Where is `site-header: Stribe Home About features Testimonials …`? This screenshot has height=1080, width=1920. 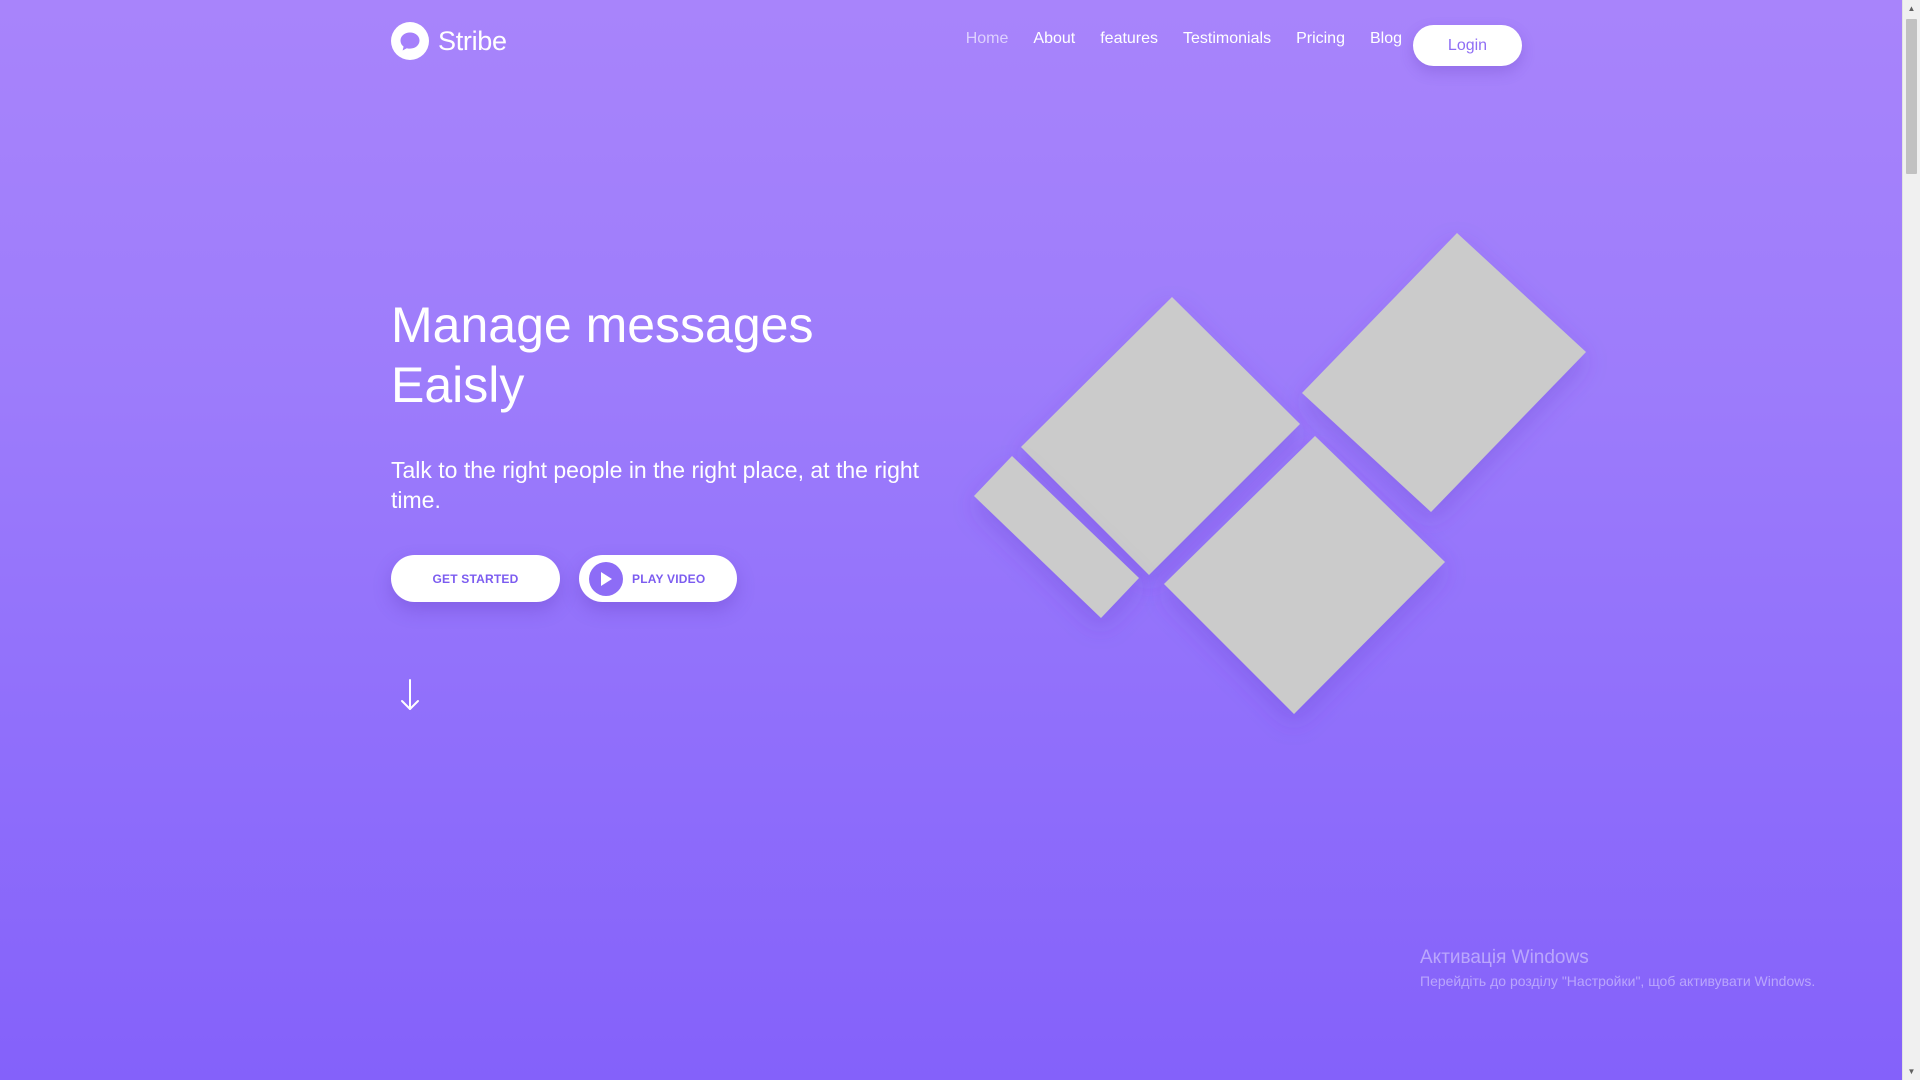
site-header: Stribe Home About features Testimonials … is located at coordinates (950, 45).